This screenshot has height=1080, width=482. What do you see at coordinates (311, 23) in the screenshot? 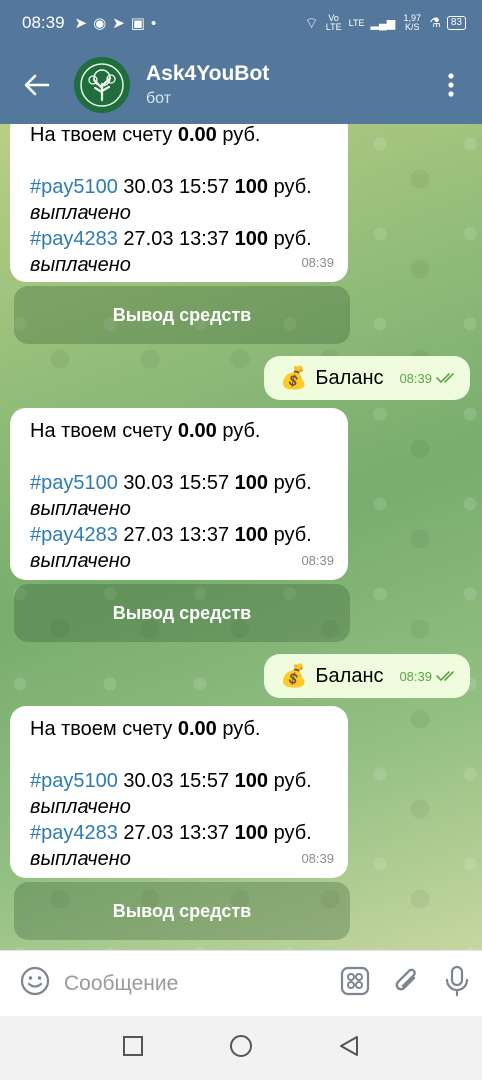
I see `wifi-icon: ⌔` at bounding box center [311, 23].